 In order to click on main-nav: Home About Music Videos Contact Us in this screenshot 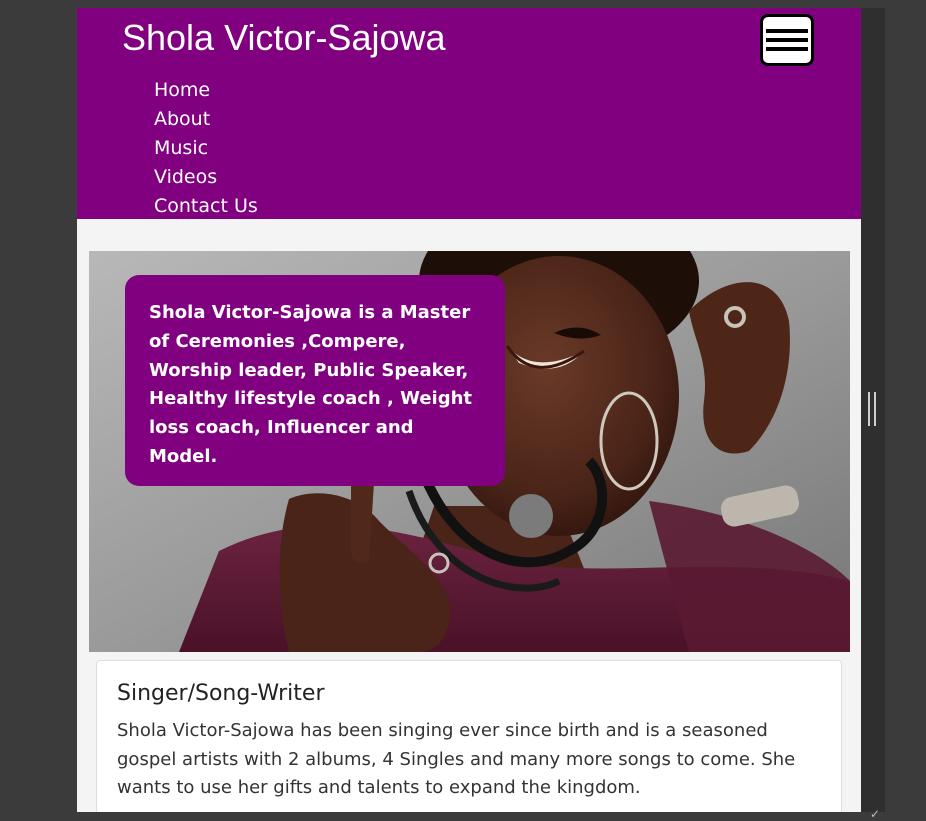, I will do `click(206, 148)`.